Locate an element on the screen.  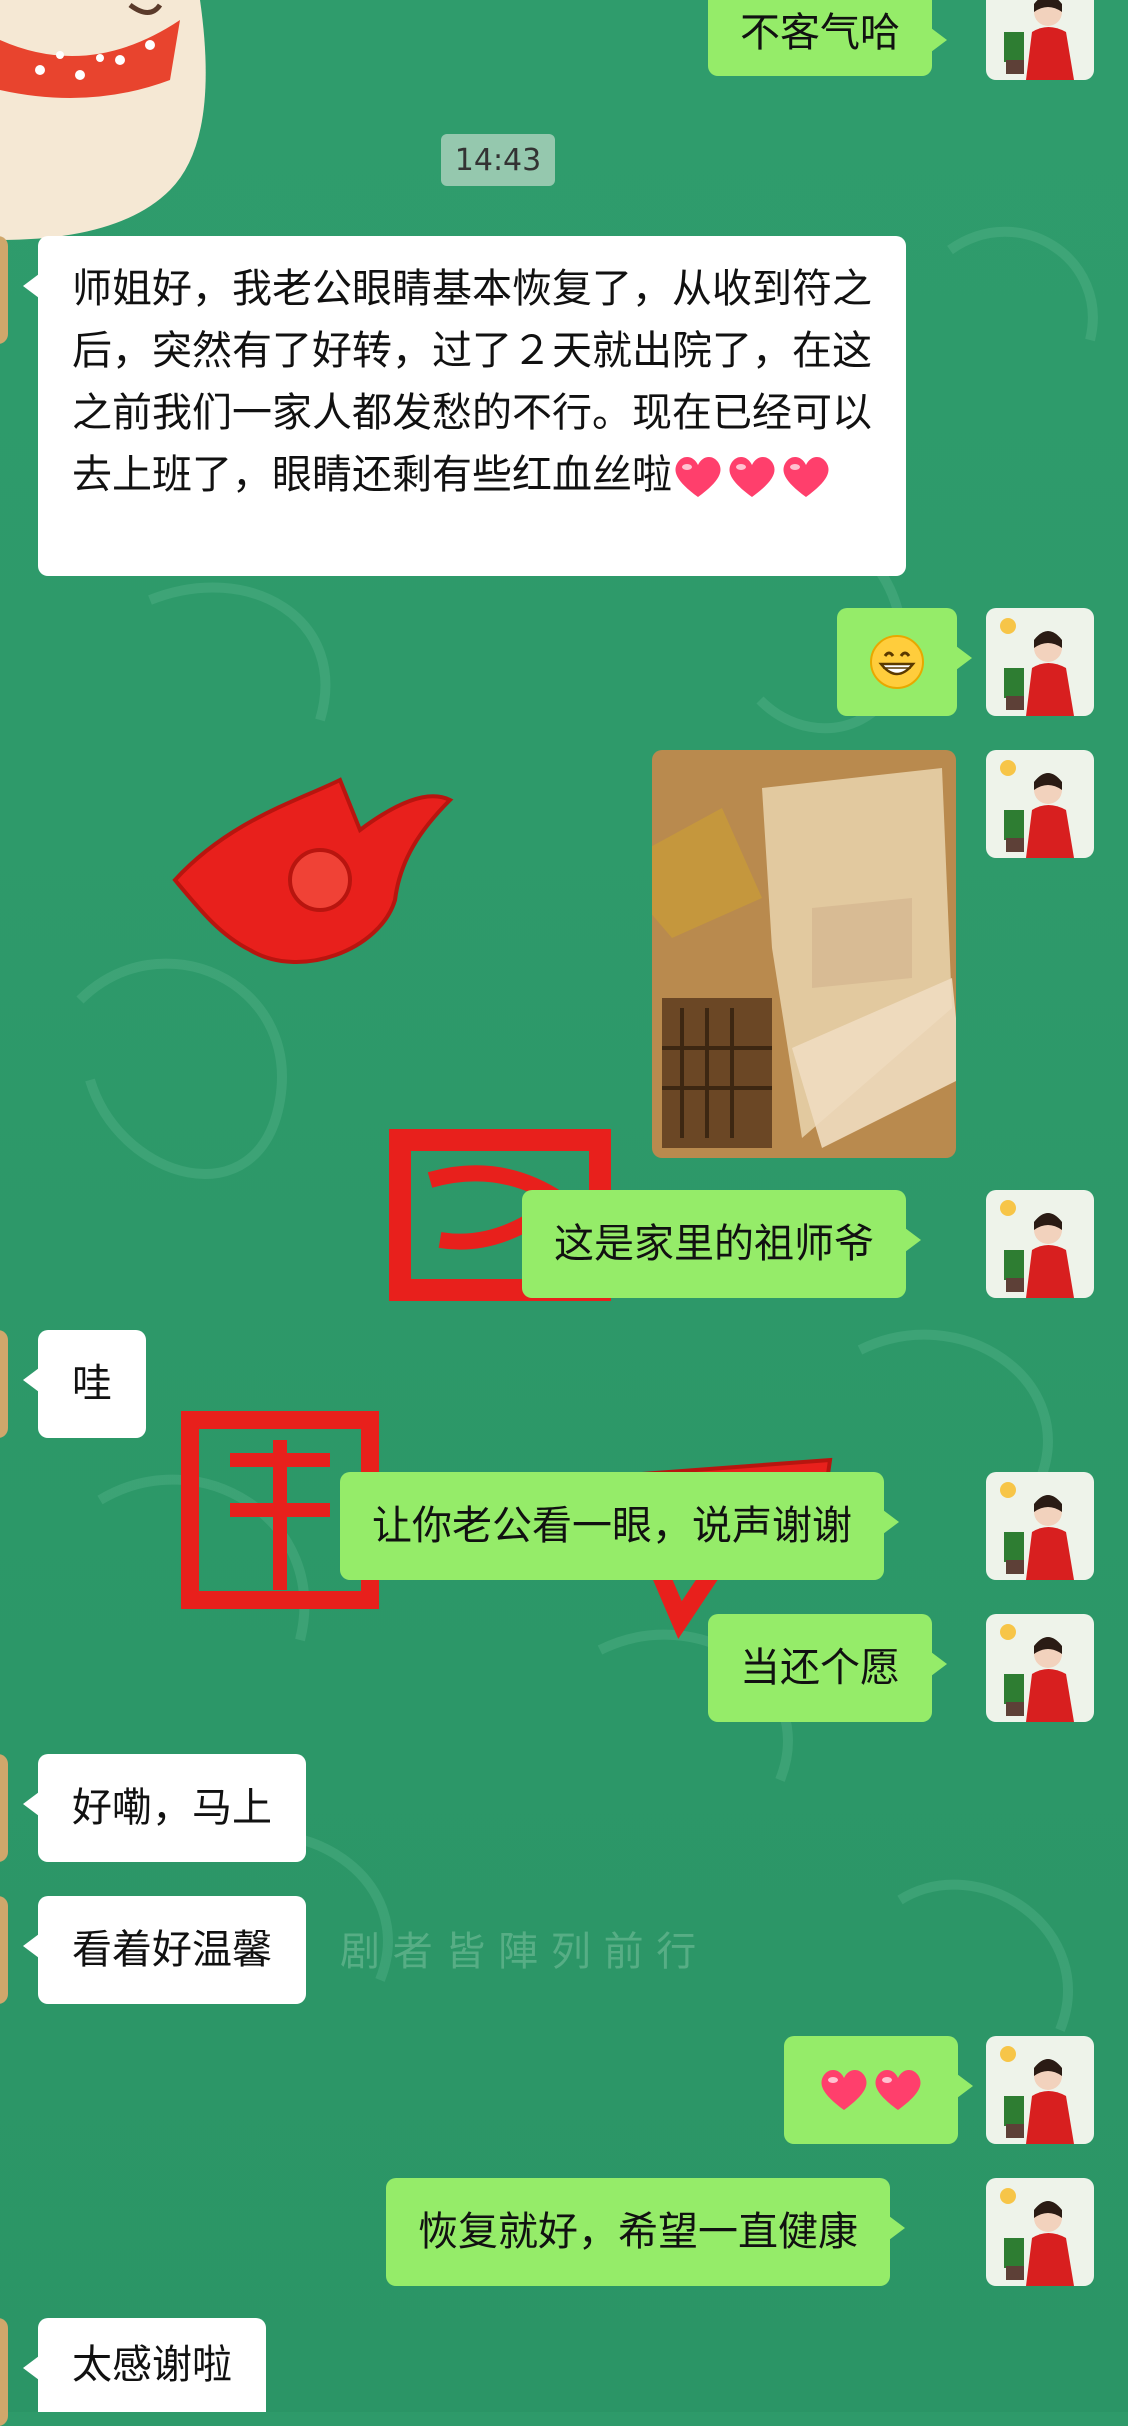
grinning-emoji-icon is located at coordinates (897, 662).